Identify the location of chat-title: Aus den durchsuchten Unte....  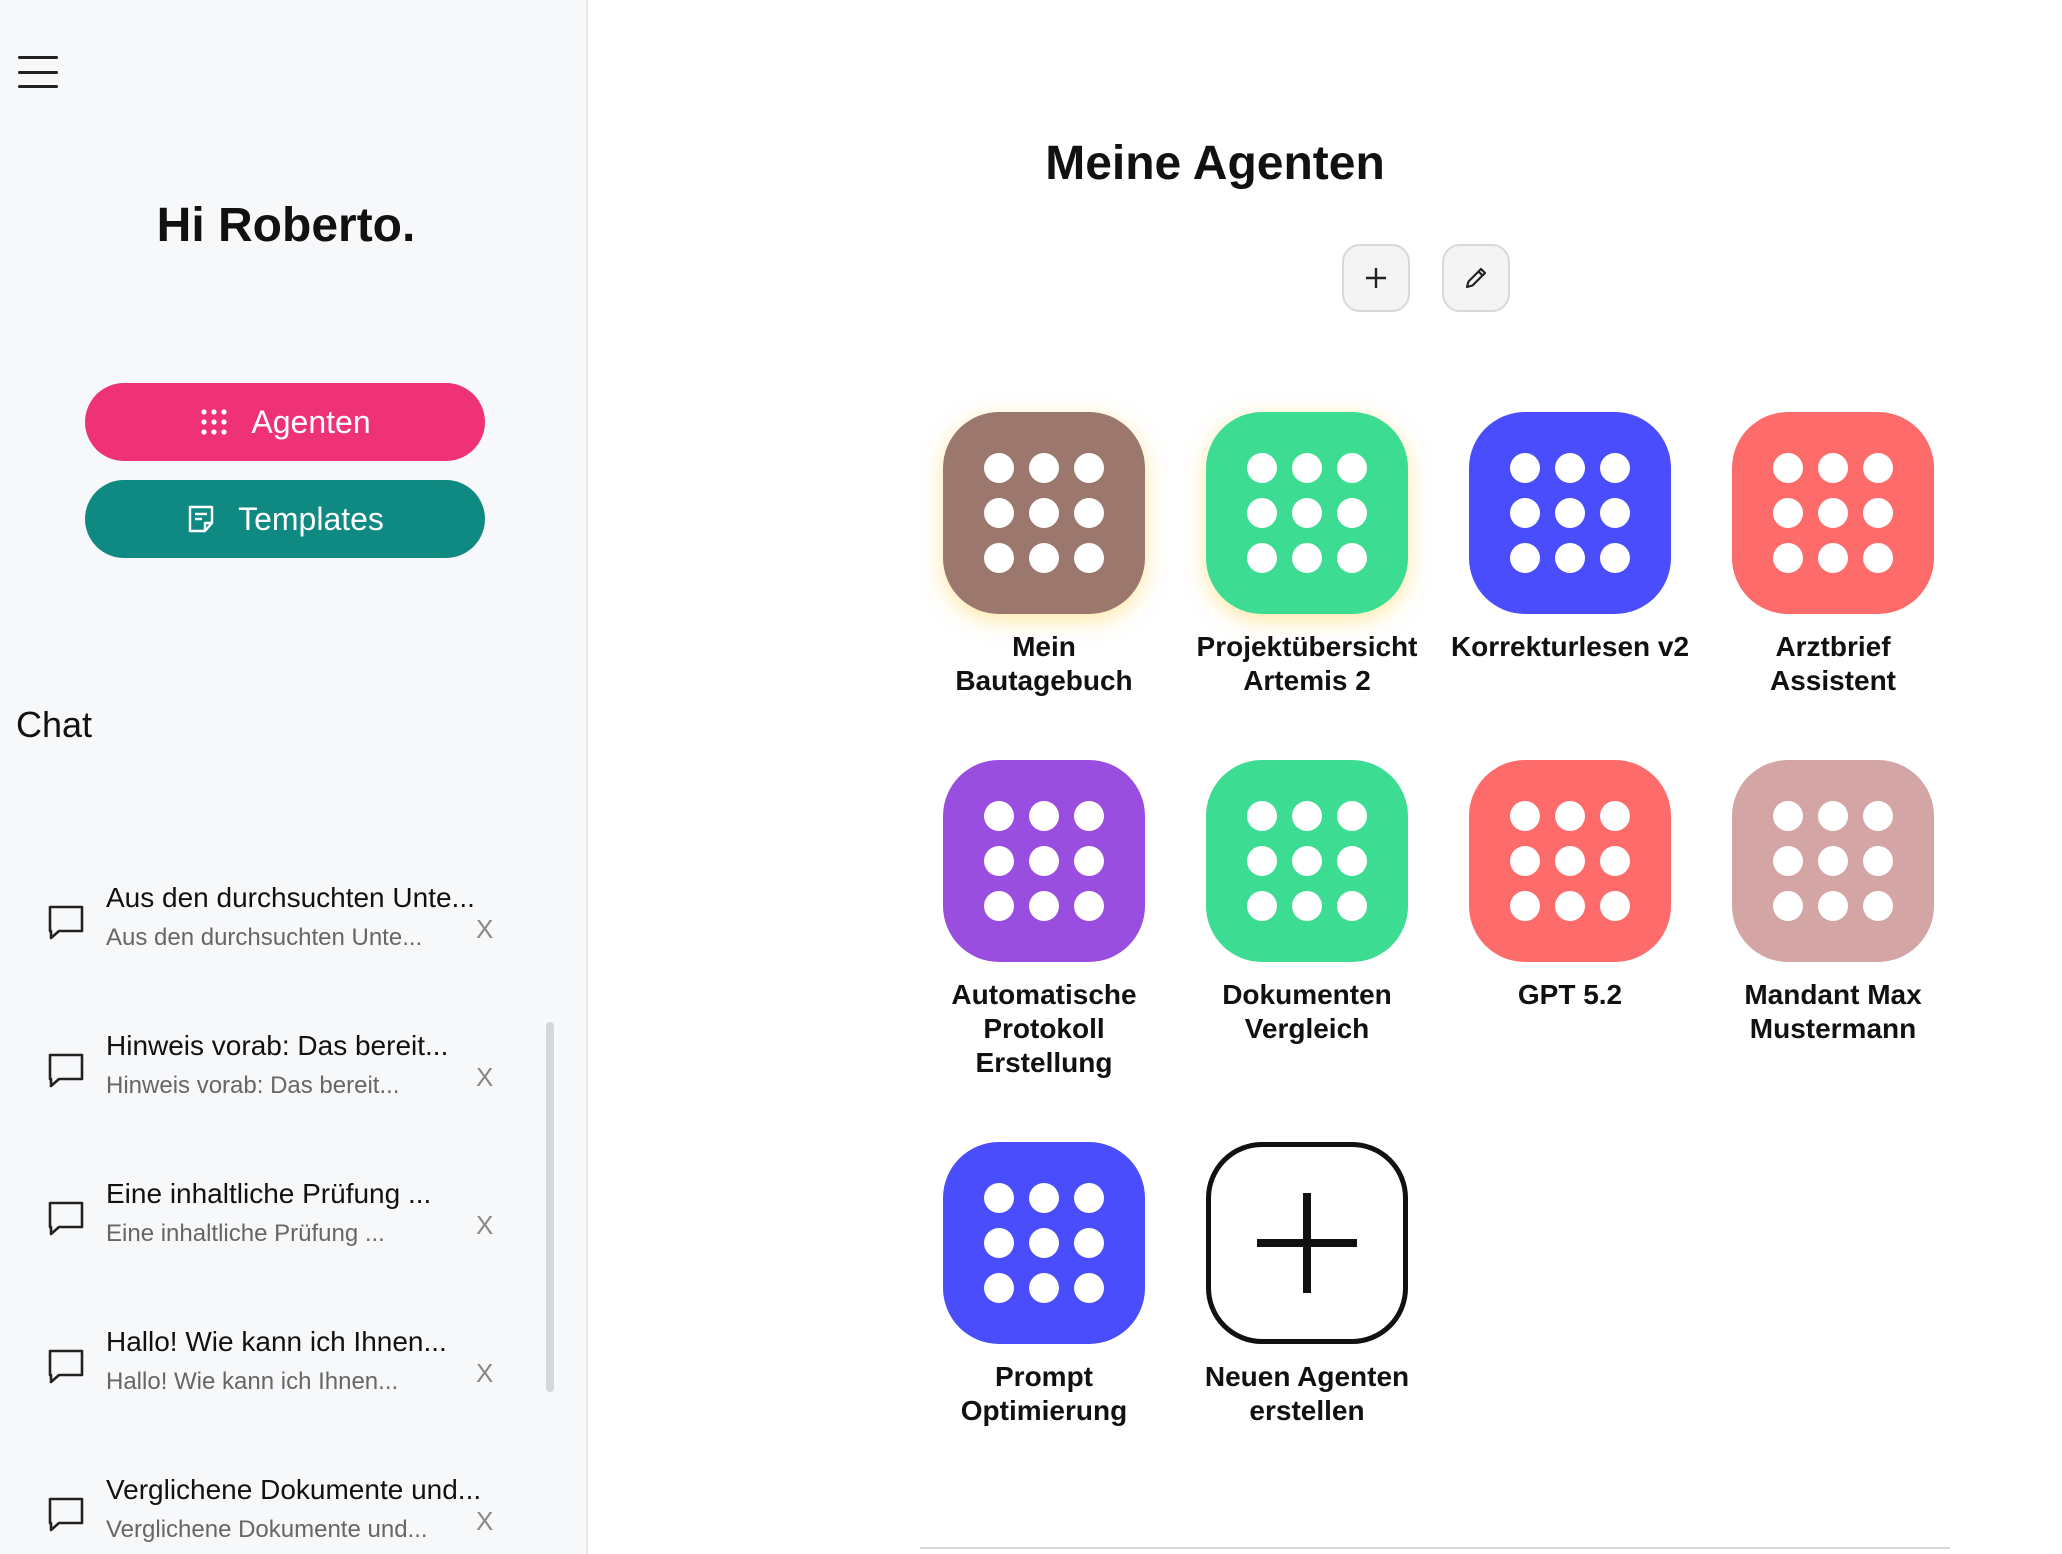
(290, 897).